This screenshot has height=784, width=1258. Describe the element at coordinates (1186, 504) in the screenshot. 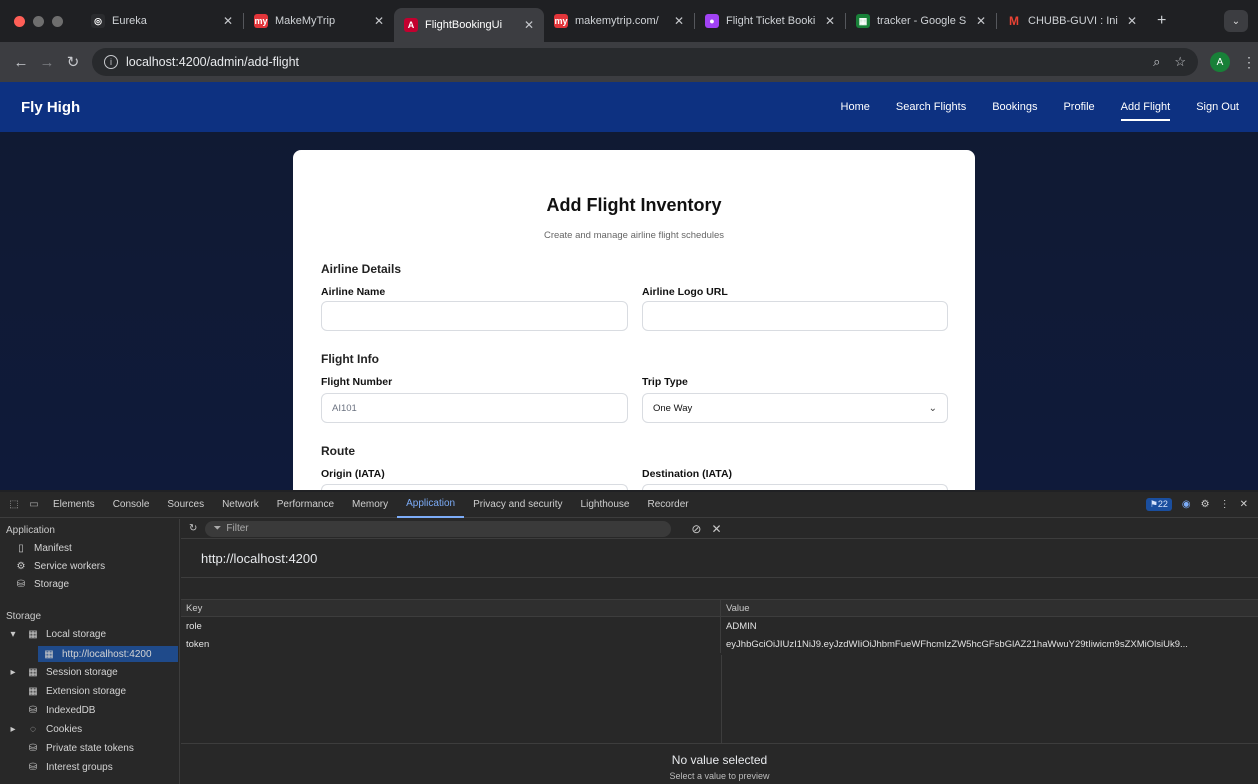

I see `extension-icon: ◉` at that location.